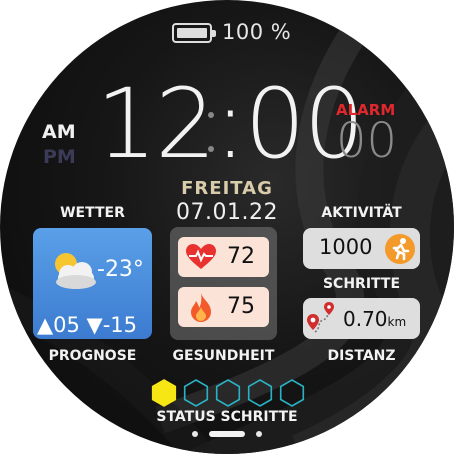 The height and width of the screenshot is (454, 454). What do you see at coordinates (241, 306) in the screenshot?
I see `calories-value: 75` at bounding box center [241, 306].